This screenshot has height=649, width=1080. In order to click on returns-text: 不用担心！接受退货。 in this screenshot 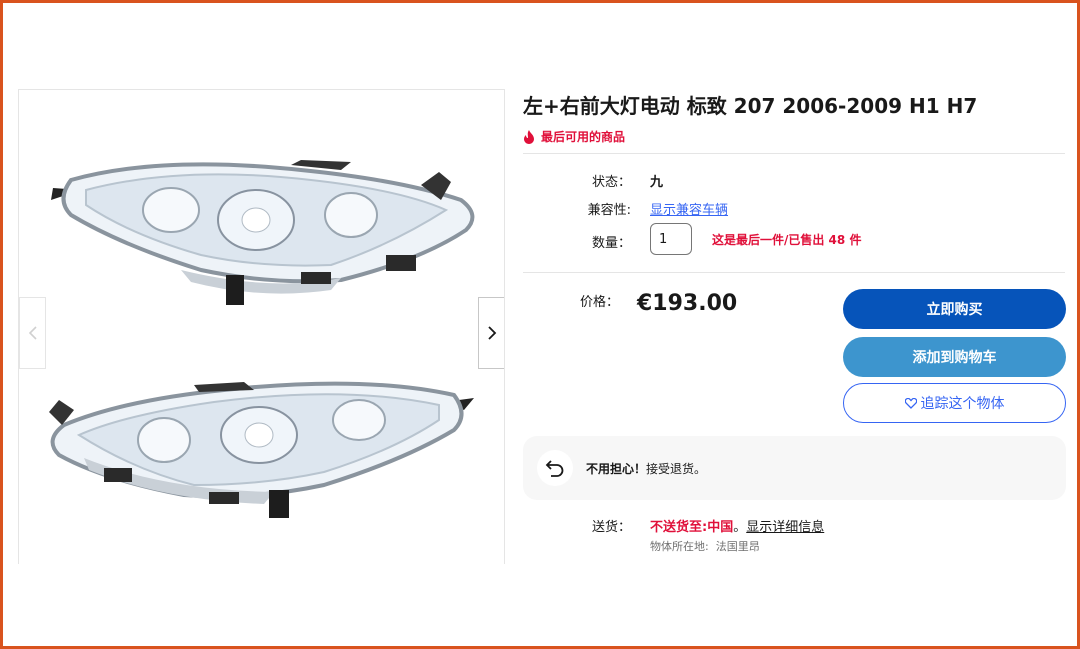, I will do `click(646, 468)`.